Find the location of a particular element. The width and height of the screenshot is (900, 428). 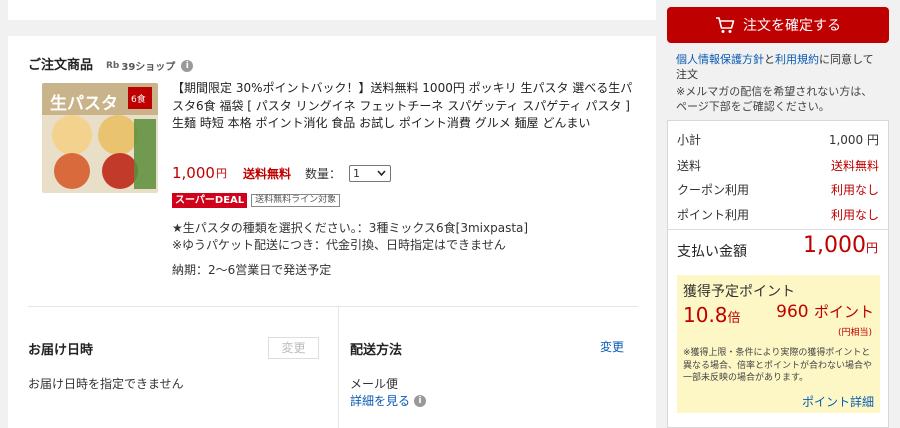

product-option: ★生パスタの種類を選択ください。：3種ミックス6食[3mixpasta] is located at coordinates (350, 228).